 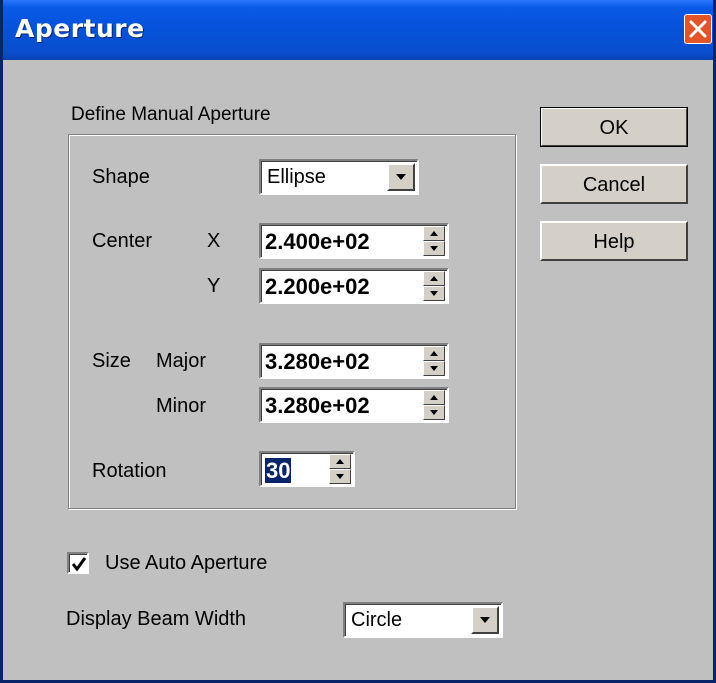 What do you see at coordinates (121, 177) in the screenshot?
I see `shape-label: Shape` at bounding box center [121, 177].